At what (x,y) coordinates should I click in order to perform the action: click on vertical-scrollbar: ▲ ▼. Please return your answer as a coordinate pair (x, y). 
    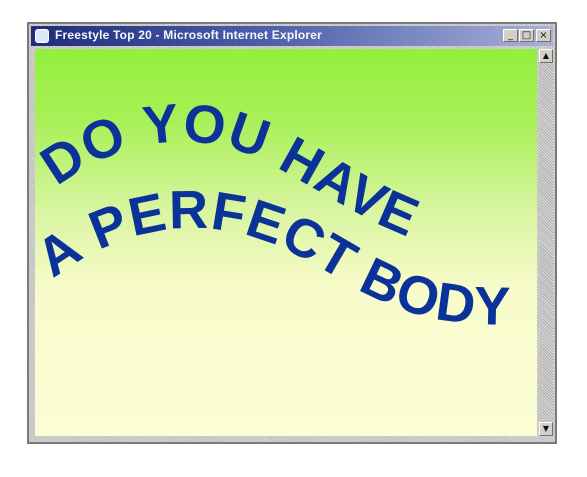
    Looking at the image, I should click on (546, 242).